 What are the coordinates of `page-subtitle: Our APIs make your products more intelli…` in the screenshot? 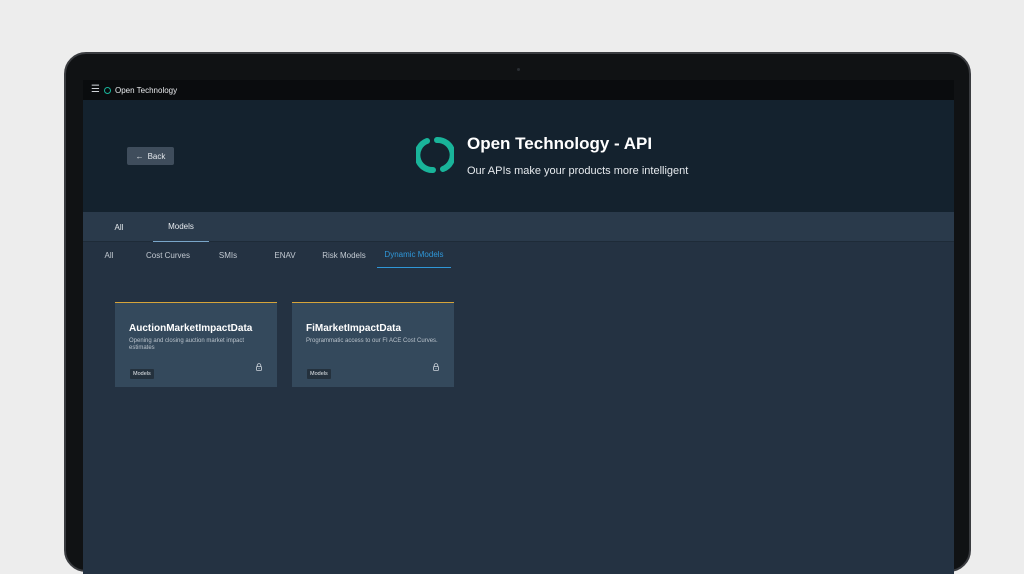 It's located at (578, 171).